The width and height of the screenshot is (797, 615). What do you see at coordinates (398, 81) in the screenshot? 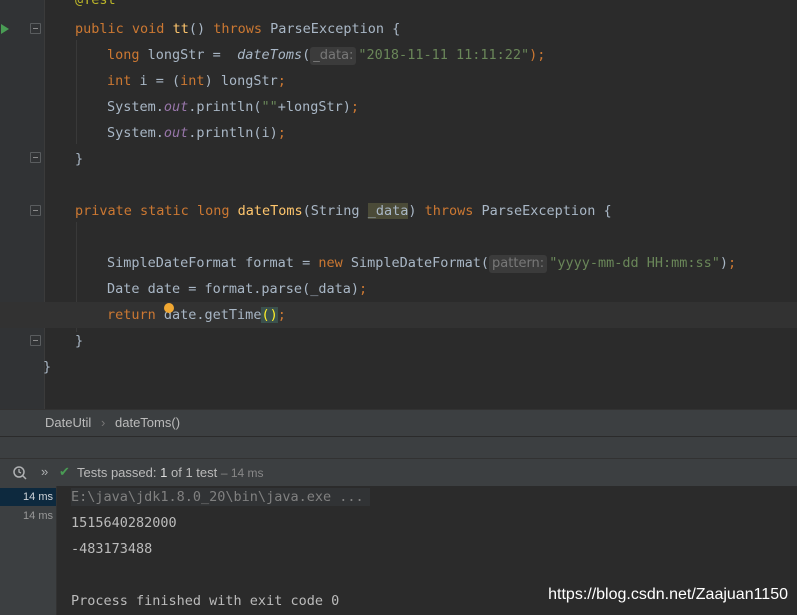
I see `code-line: int i = (int) longStr;` at bounding box center [398, 81].